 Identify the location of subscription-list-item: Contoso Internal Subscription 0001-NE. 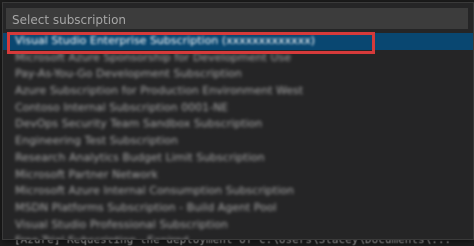
(238, 108).